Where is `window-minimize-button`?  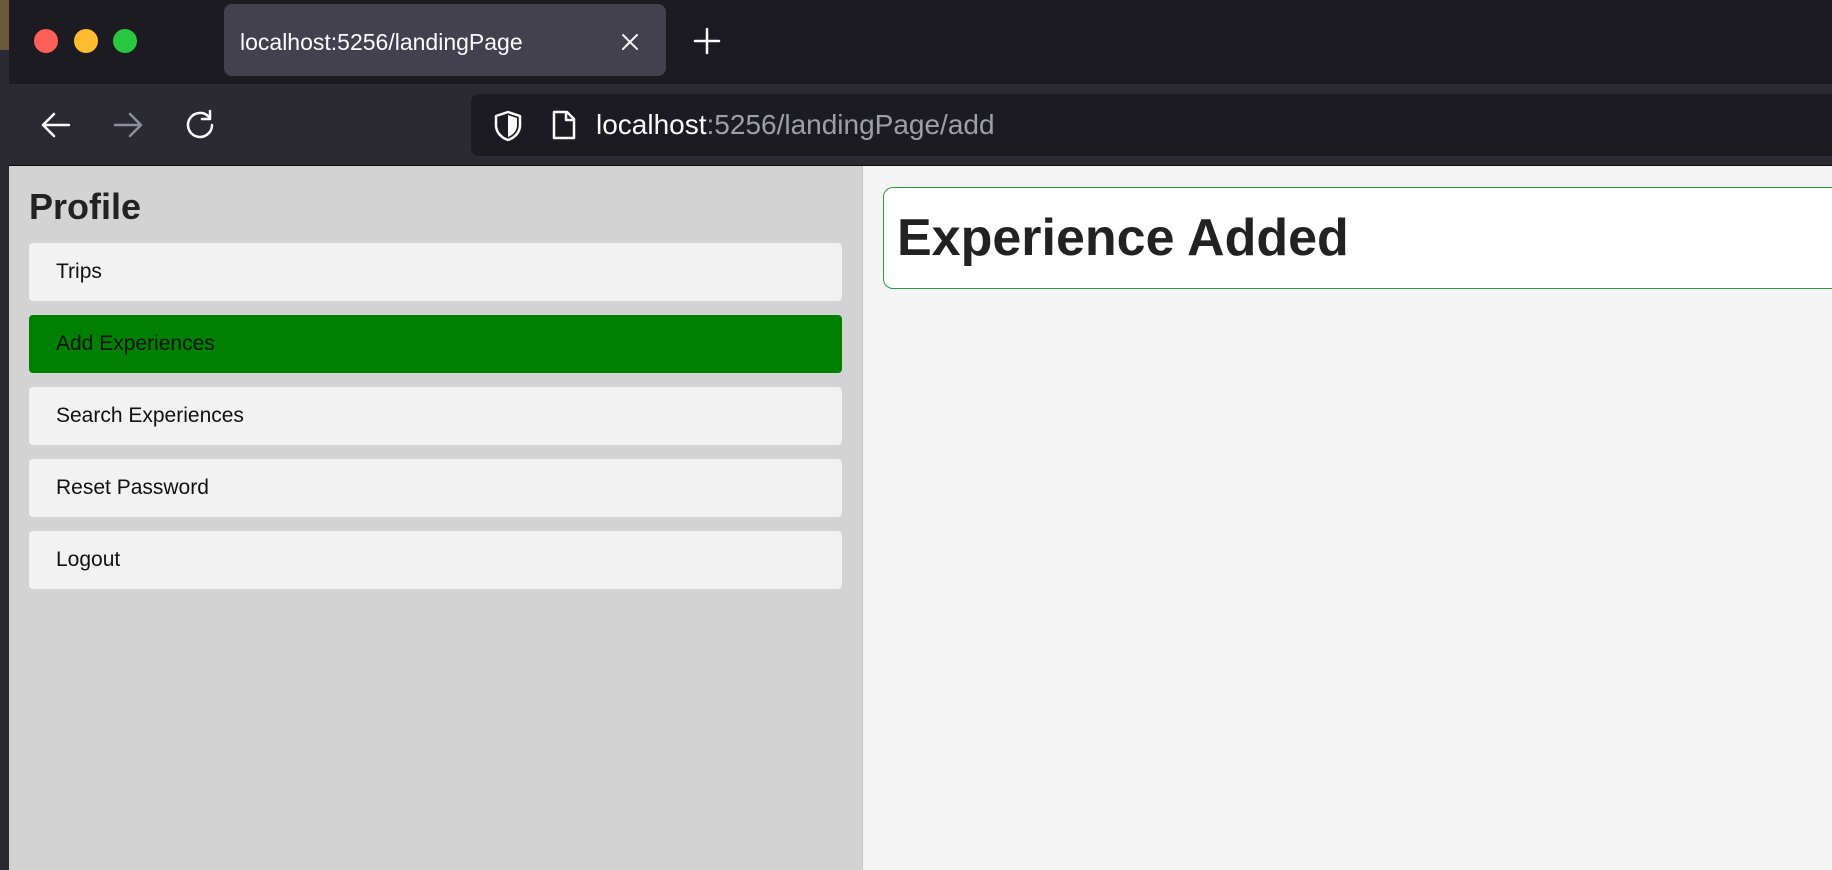 window-minimize-button is located at coordinates (86, 41).